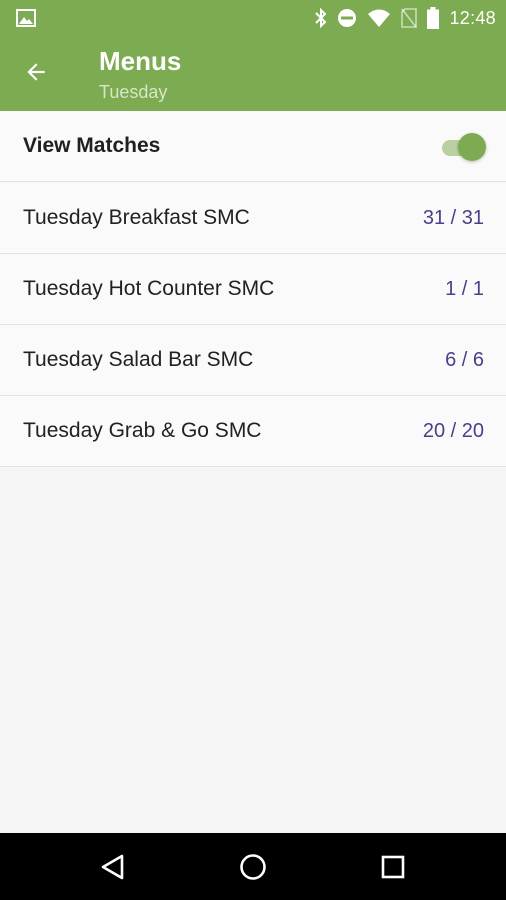  I want to click on menu-count: 6 / 6, so click(464, 359).